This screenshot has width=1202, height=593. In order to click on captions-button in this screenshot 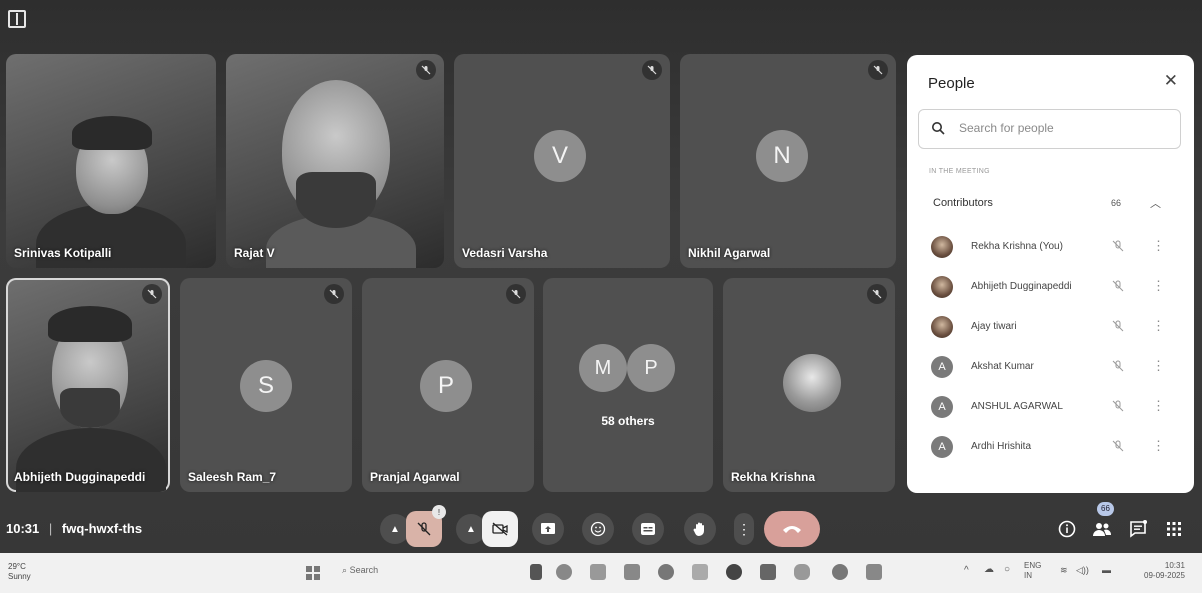, I will do `click(648, 529)`.